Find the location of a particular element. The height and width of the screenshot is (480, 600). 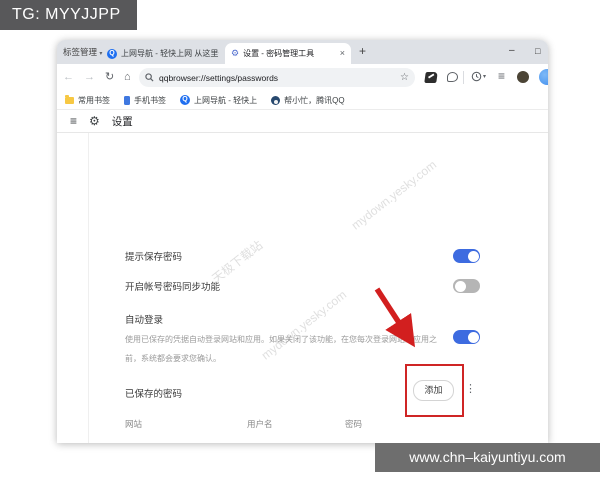

new-tab-button: + is located at coordinates (362, 51).